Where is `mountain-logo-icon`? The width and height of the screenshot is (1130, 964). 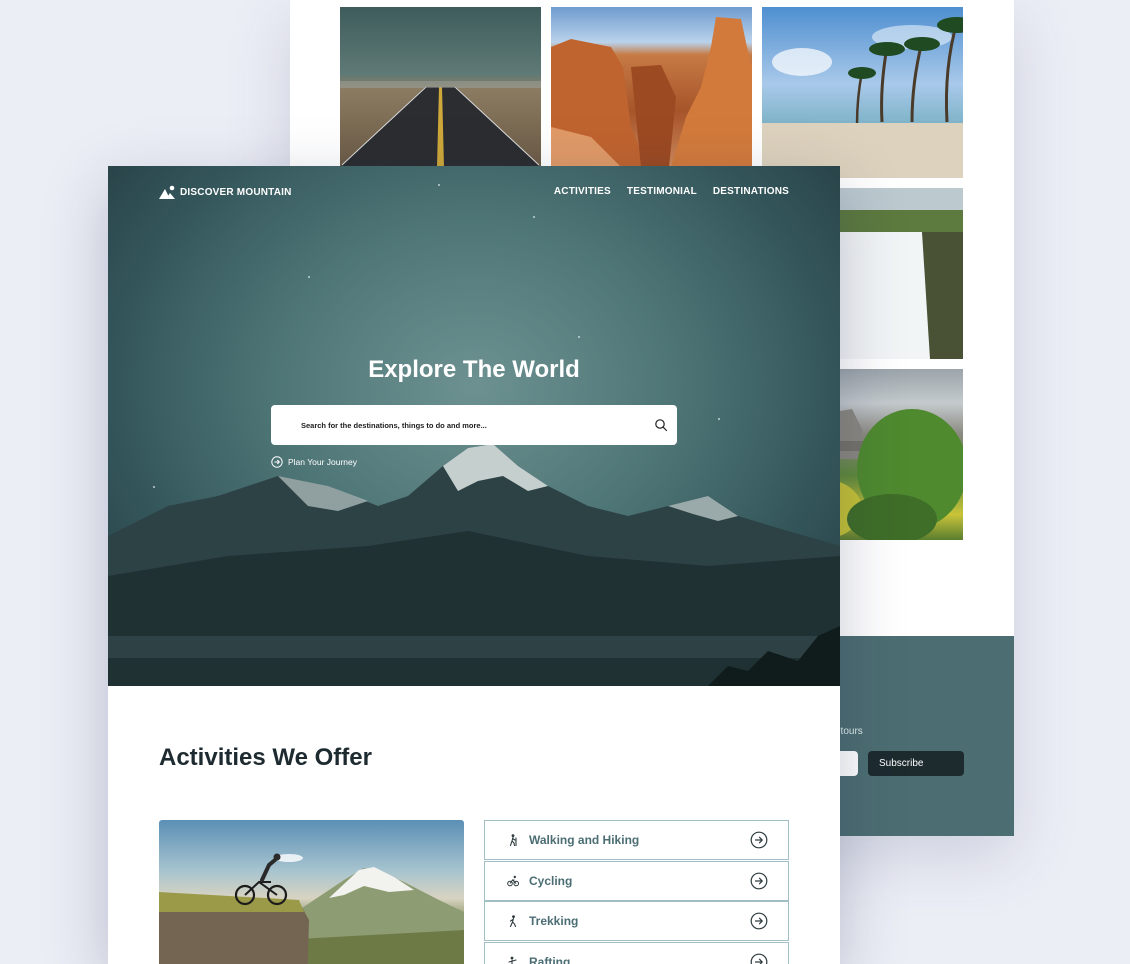
mountain-logo-icon is located at coordinates (167, 192).